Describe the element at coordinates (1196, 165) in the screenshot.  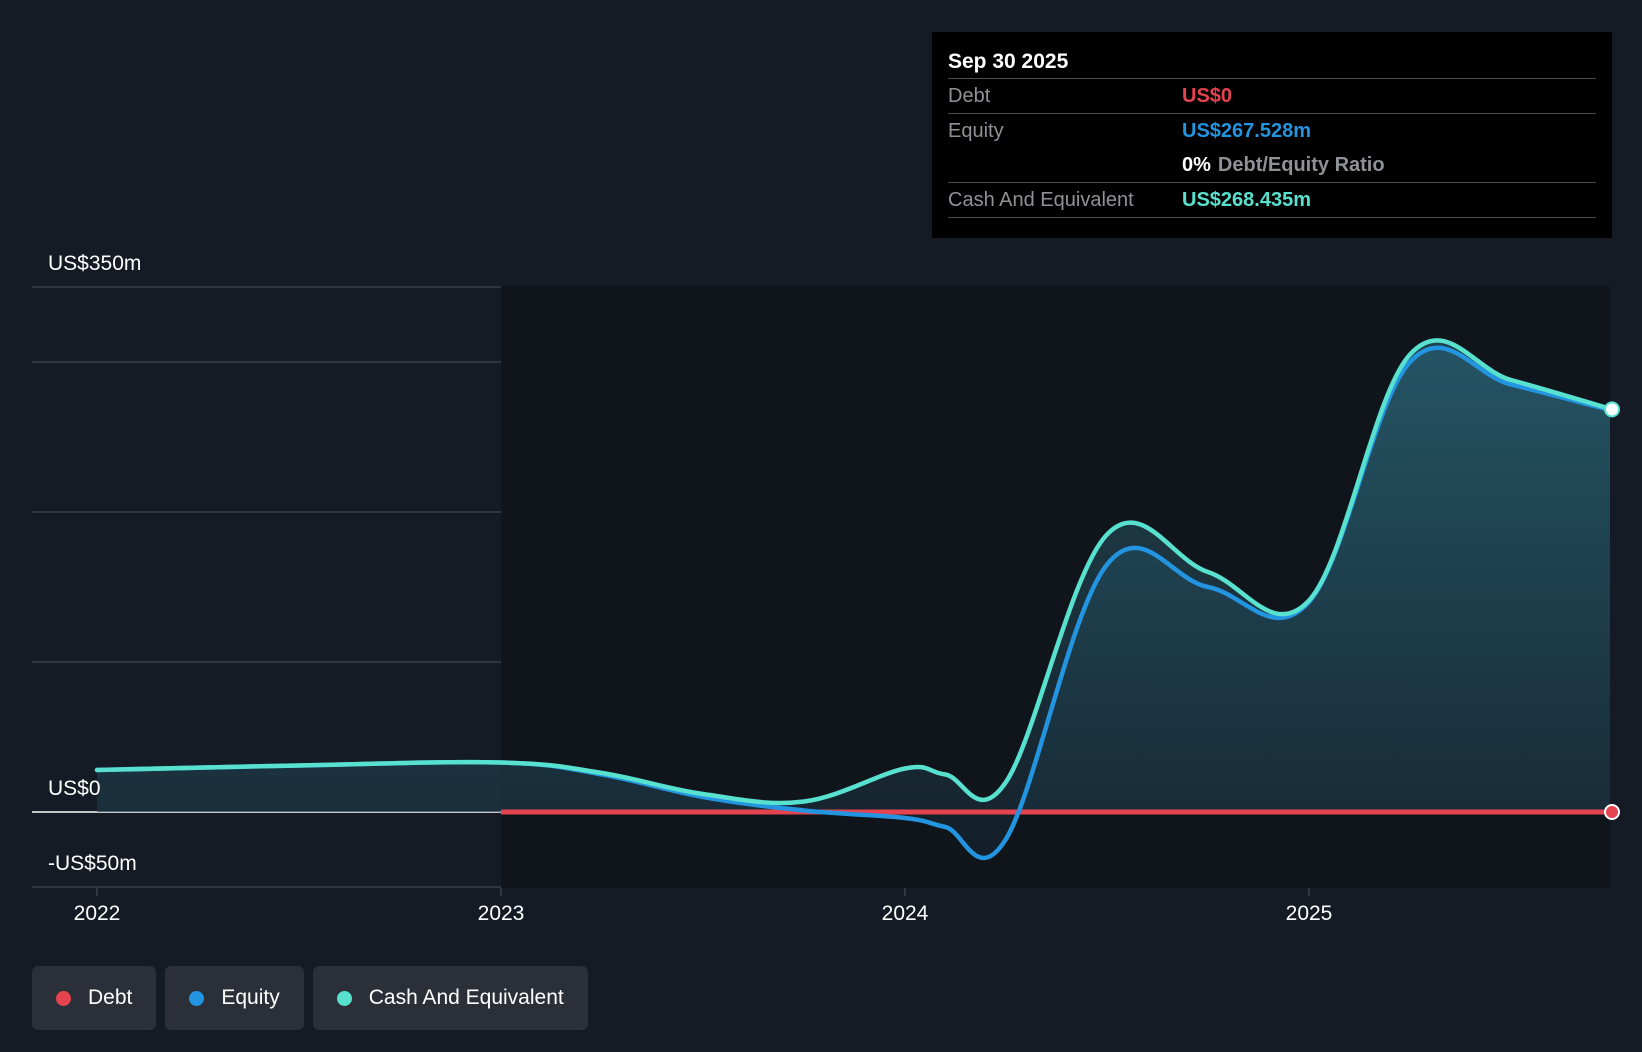
I see `tooltip-ratio-value: 0%` at that location.